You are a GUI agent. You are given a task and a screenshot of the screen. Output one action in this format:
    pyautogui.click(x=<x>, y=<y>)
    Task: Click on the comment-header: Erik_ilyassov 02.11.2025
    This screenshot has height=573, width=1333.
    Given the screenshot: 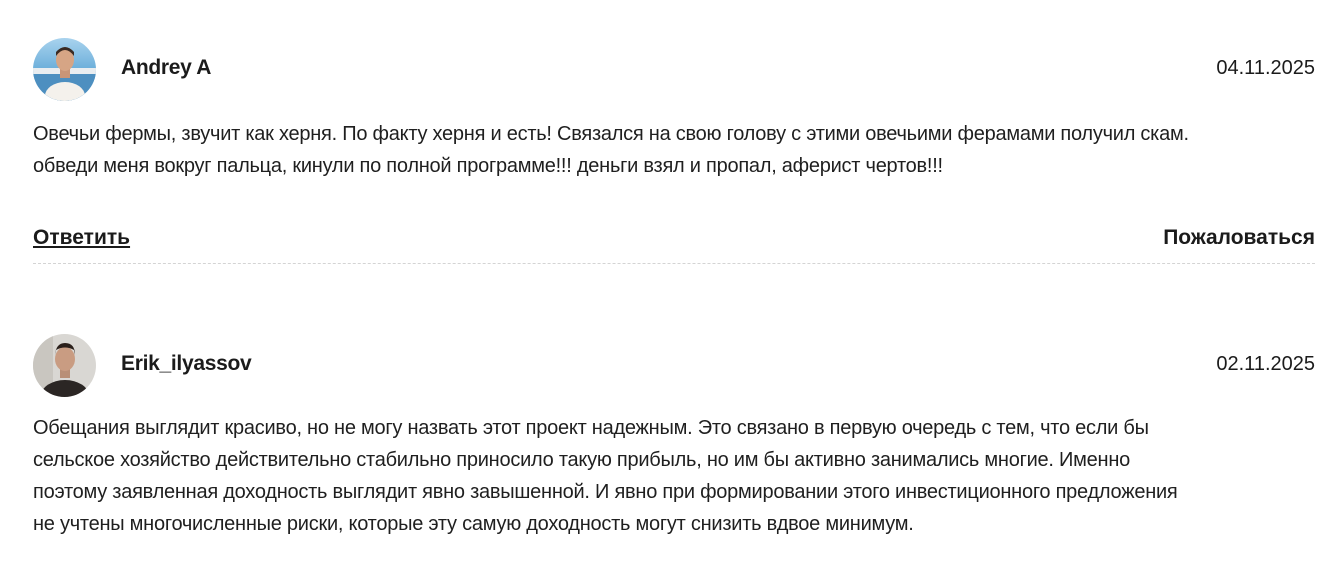 What is the action you would take?
    pyautogui.click(x=674, y=366)
    